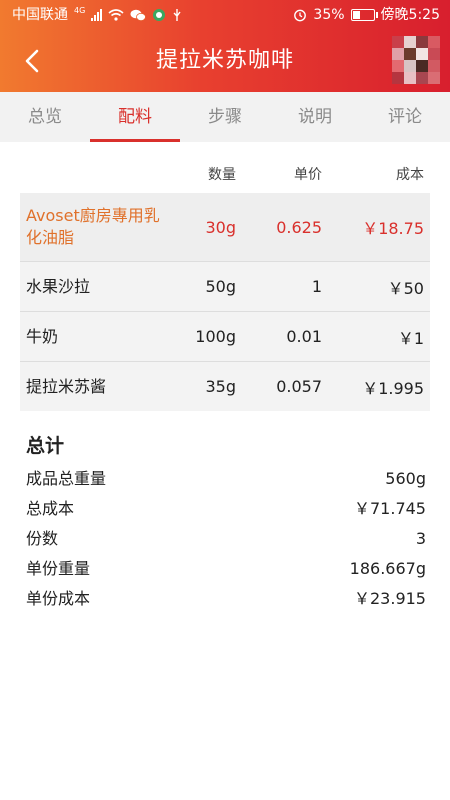 Image resolution: width=450 pixels, height=800 pixels. What do you see at coordinates (390, 508) in the screenshot?
I see `summary-value: ￥71.745` at bounding box center [390, 508].